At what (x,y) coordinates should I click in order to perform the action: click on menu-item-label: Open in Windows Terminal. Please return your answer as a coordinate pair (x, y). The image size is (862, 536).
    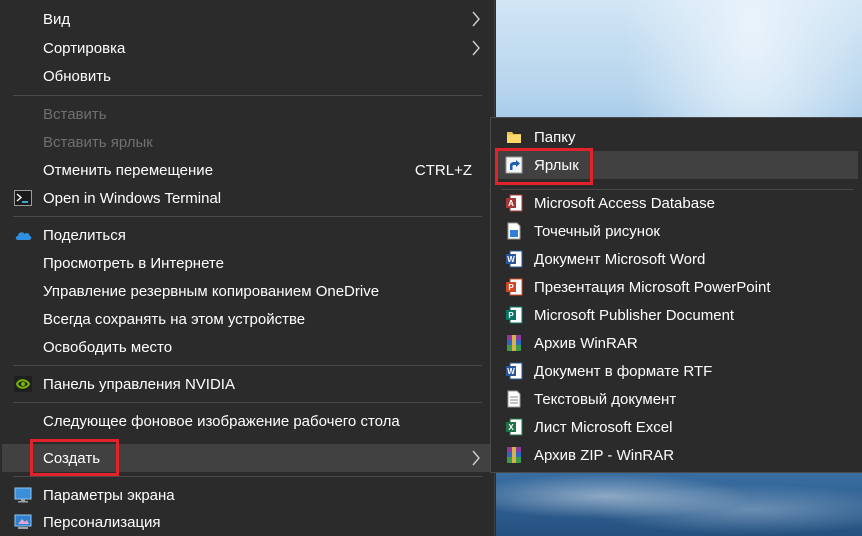
    Looking at the image, I should click on (132, 198).